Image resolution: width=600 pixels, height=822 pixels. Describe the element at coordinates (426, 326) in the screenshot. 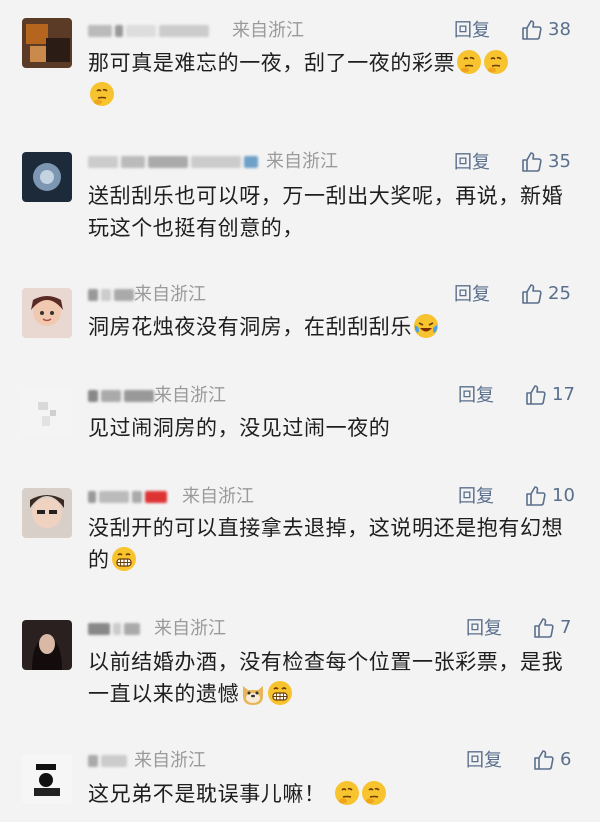

I see `crying-laughing-face-icon` at that location.